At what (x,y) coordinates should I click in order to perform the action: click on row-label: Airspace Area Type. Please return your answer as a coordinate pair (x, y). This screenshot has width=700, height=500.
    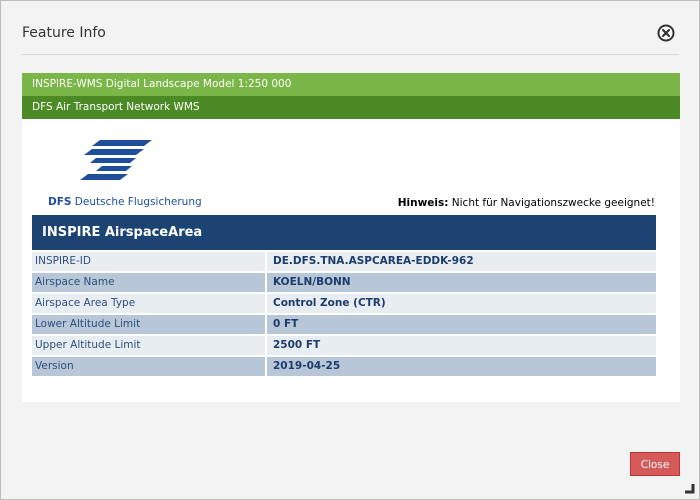
    Looking at the image, I should click on (148, 303).